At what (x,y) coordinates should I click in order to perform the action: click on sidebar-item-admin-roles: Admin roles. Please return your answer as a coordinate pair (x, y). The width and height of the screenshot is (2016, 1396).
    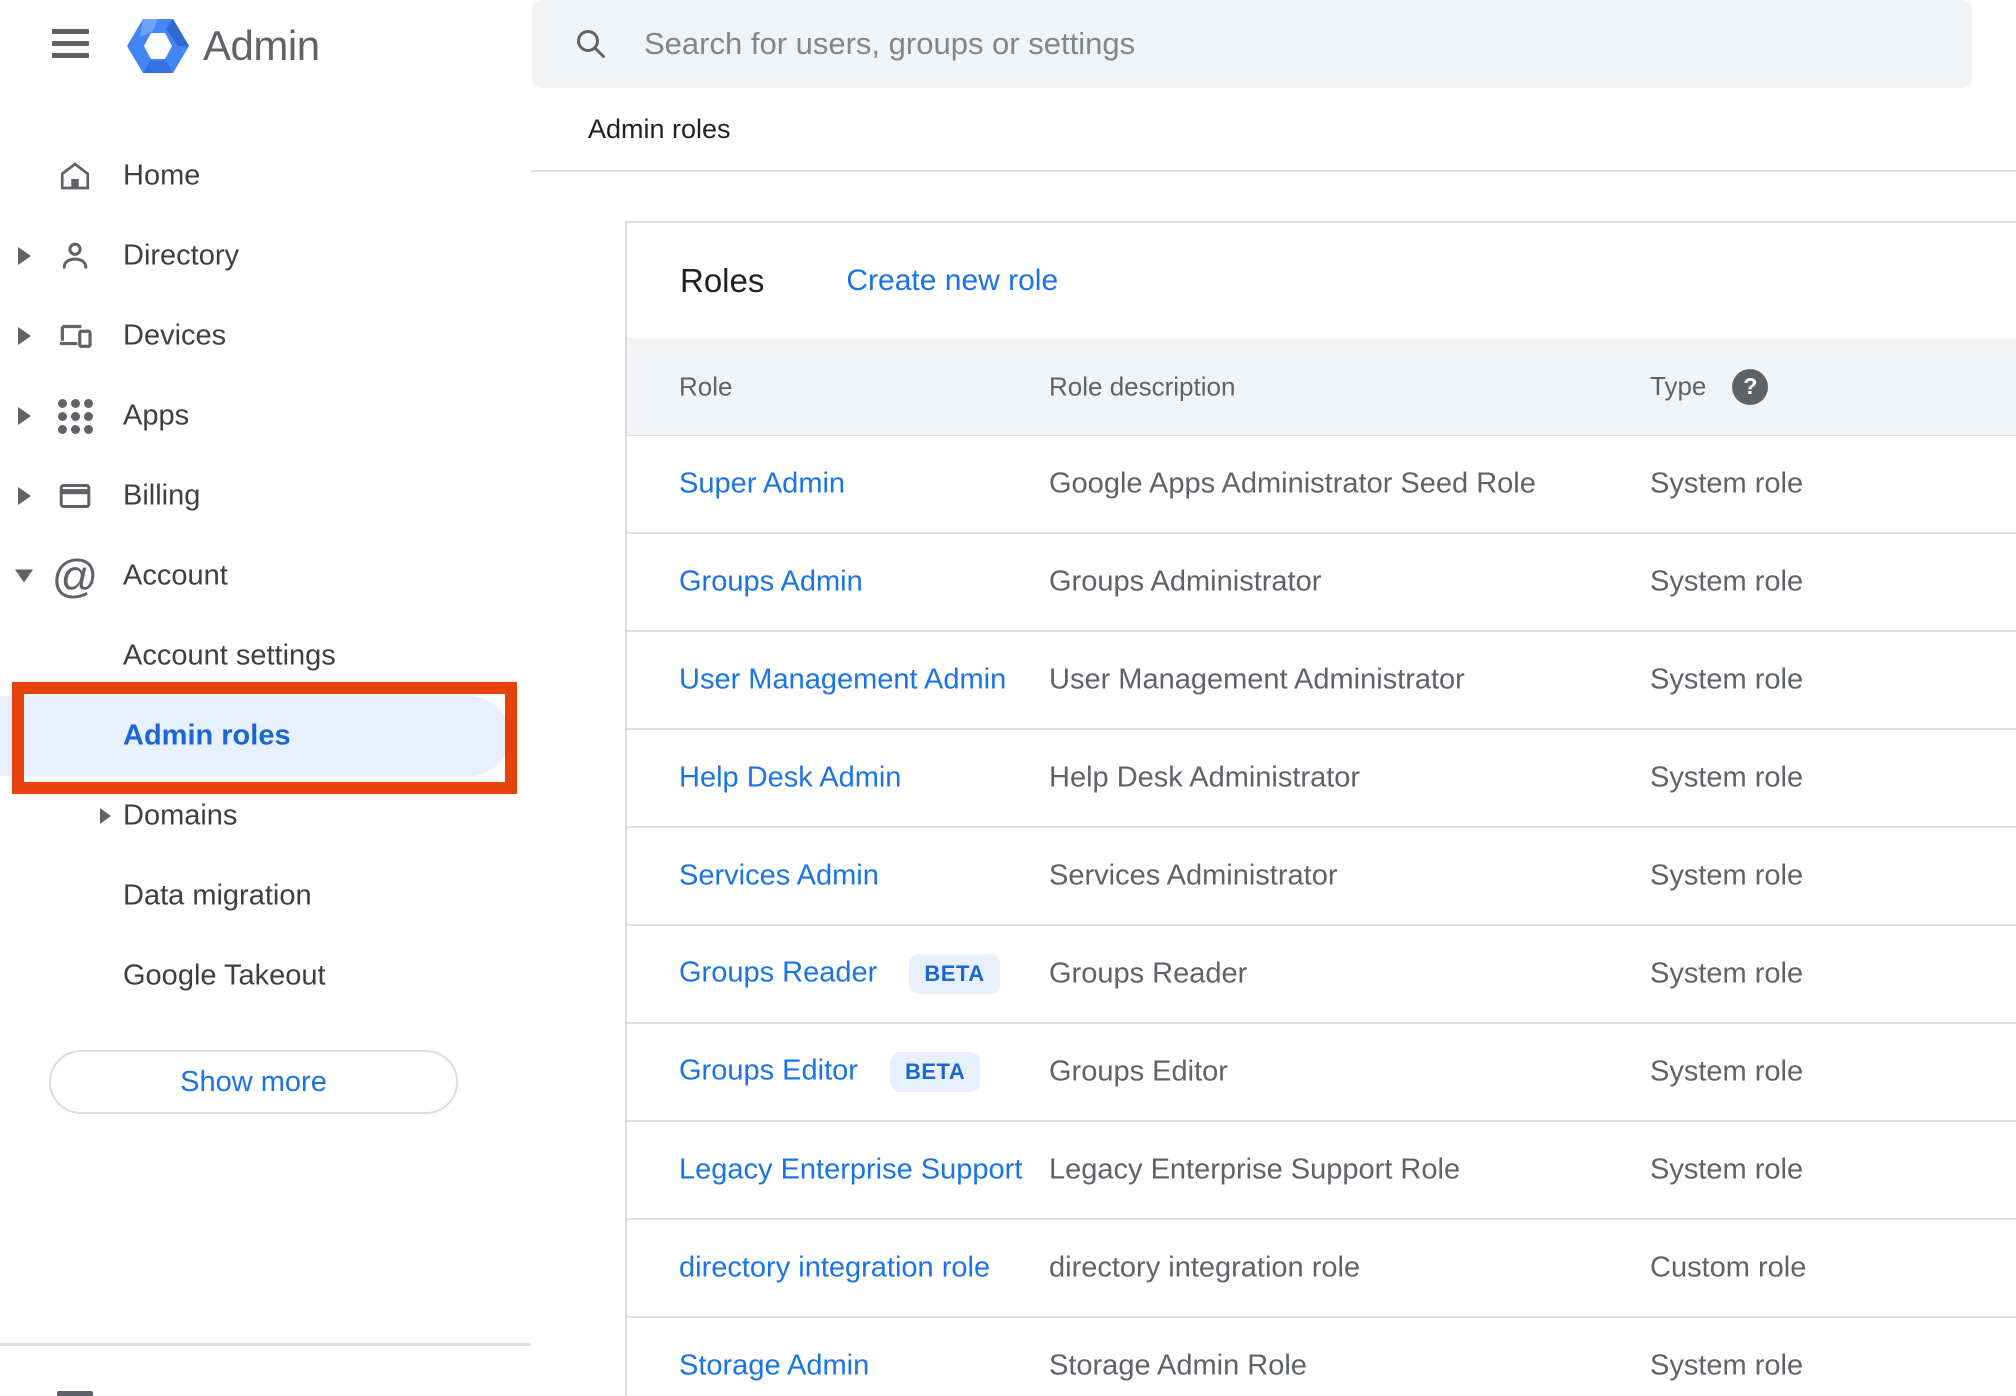
    Looking at the image, I should click on (265, 736).